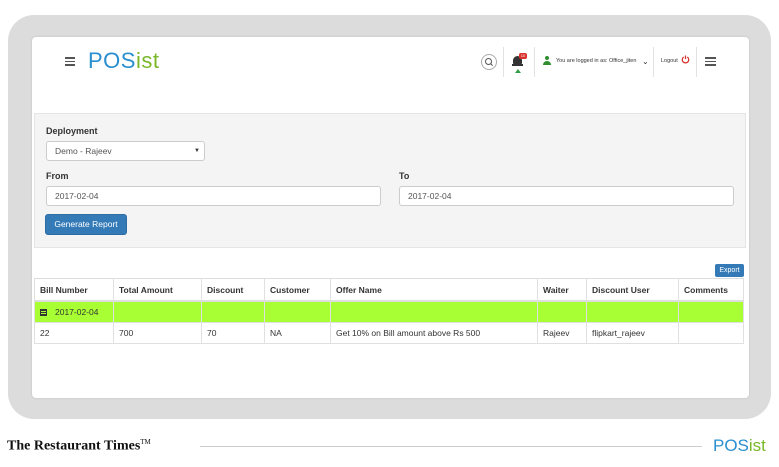 This screenshot has height=467, width=779. I want to click on user-icon, so click(547, 61).